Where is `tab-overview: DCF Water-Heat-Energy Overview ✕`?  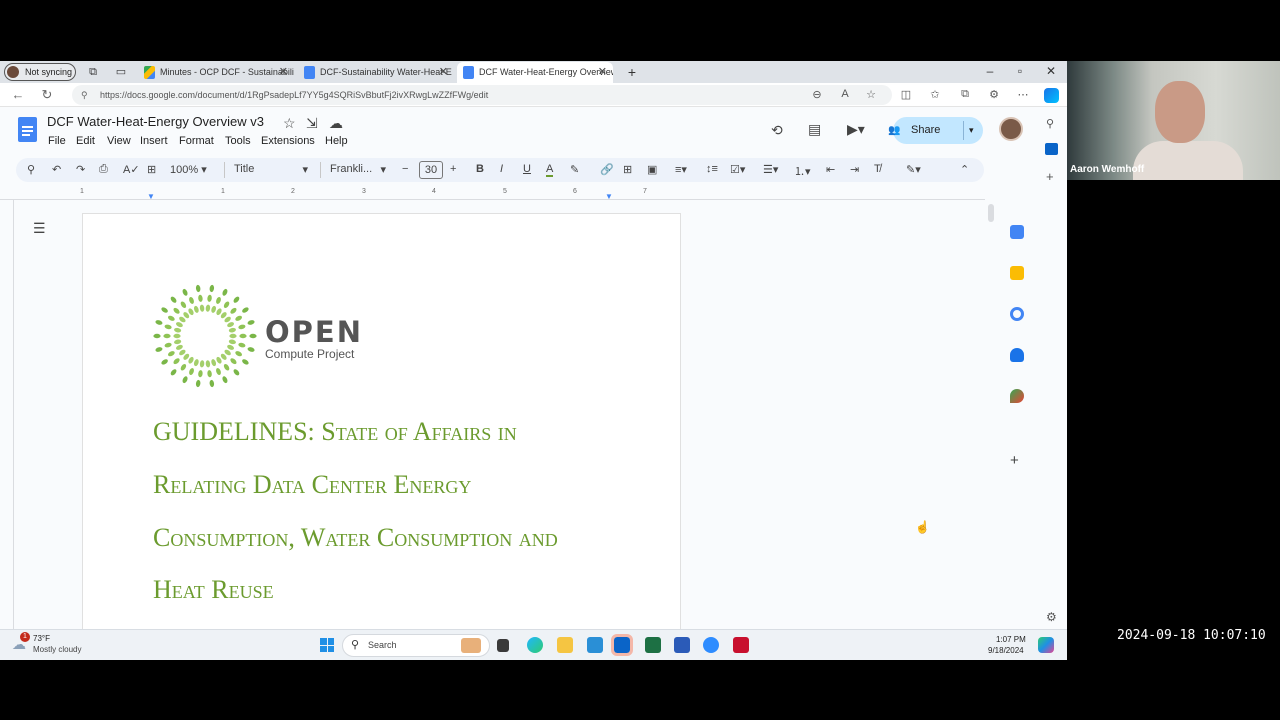
tab-overview: DCF Water-Heat-Energy Overview ✕ is located at coordinates (535, 72).